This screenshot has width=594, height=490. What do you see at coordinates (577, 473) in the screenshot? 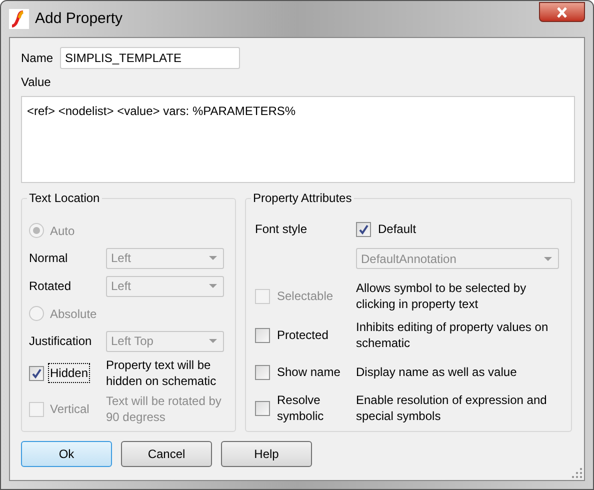
I see `resize-grip-icon` at bounding box center [577, 473].